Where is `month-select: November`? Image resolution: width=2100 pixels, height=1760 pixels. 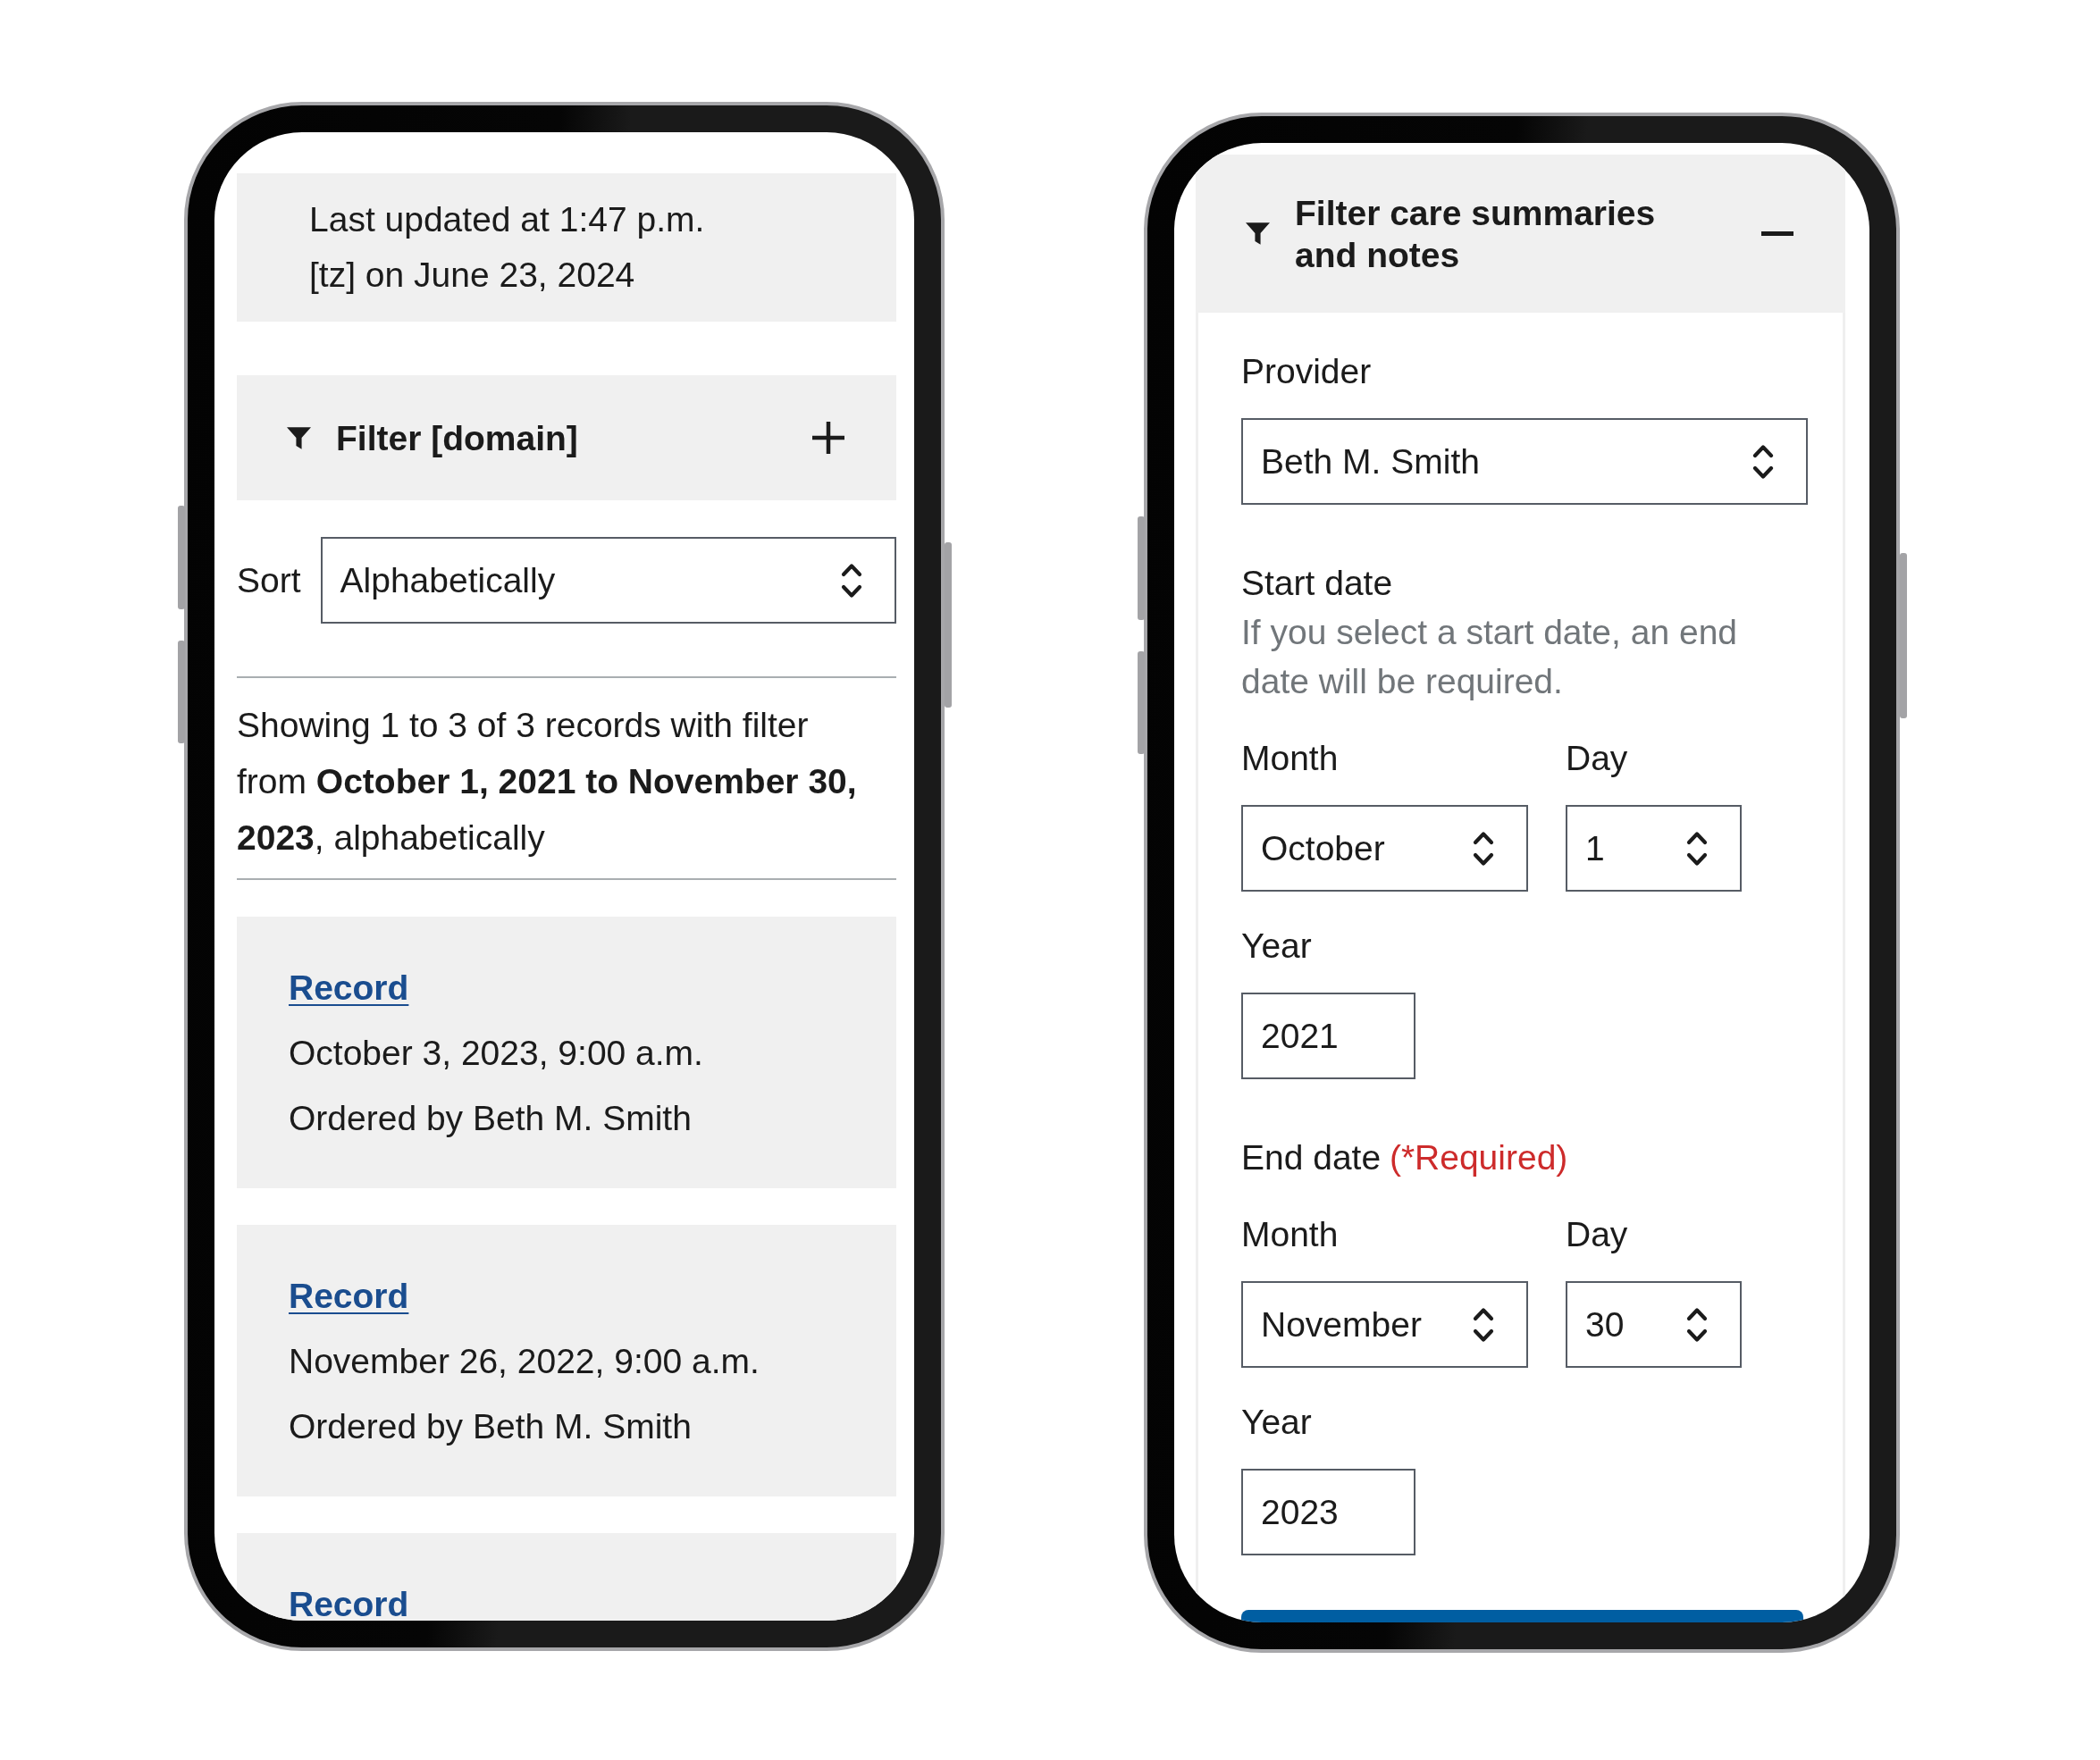 month-select: November is located at coordinates (1384, 1325).